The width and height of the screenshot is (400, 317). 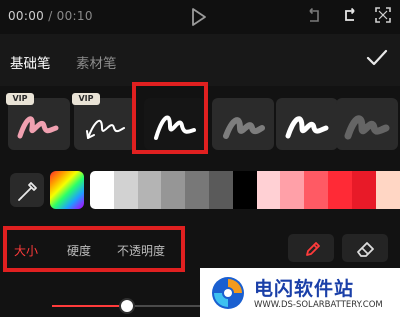 I want to click on brush-arrow-pen: VIP, so click(x=104, y=121).